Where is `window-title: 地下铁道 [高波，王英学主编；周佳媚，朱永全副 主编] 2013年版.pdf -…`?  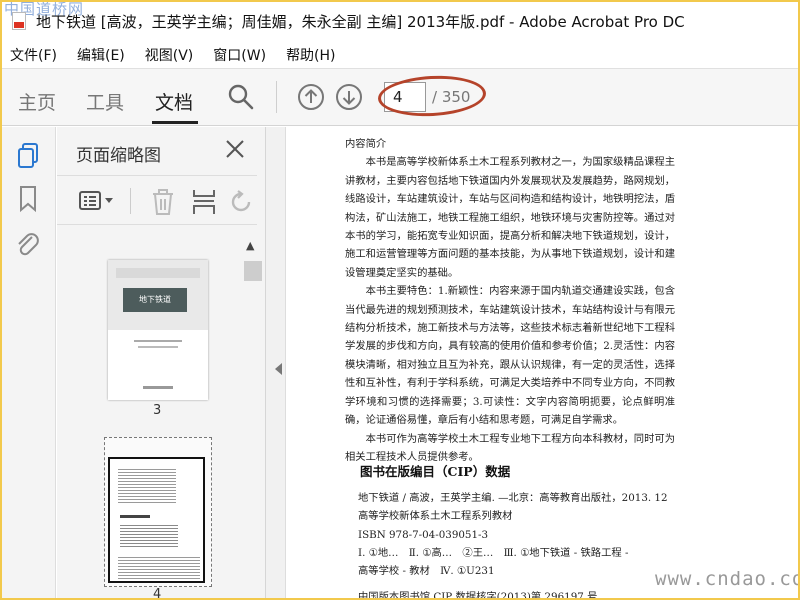
window-title: 地下铁道 [高波，王英学主编；周佳媚，朱永全副 主编] 2013年版.pdf -… is located at coordinates (360, 21).